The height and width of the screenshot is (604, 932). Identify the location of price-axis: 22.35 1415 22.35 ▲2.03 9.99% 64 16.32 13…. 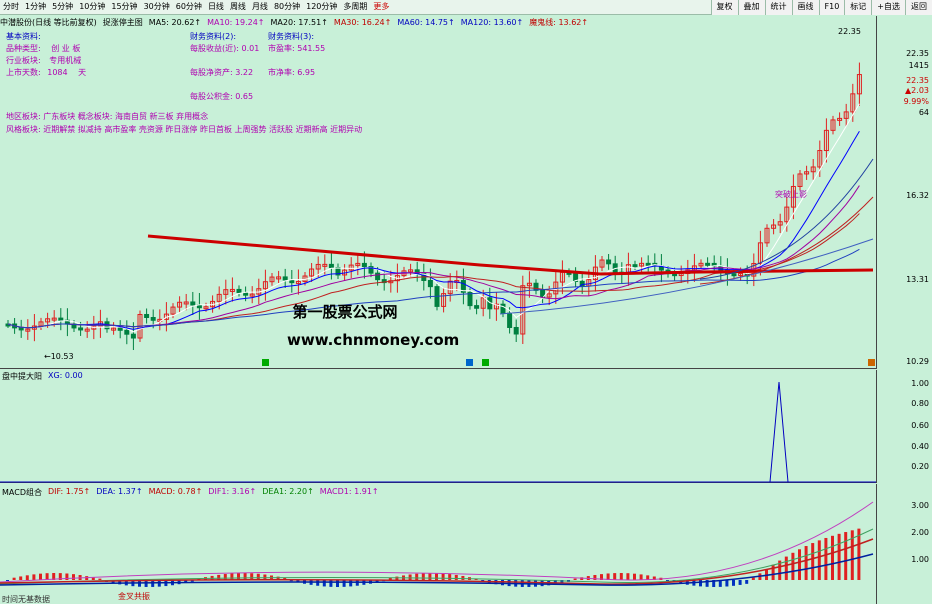
(904, 192).